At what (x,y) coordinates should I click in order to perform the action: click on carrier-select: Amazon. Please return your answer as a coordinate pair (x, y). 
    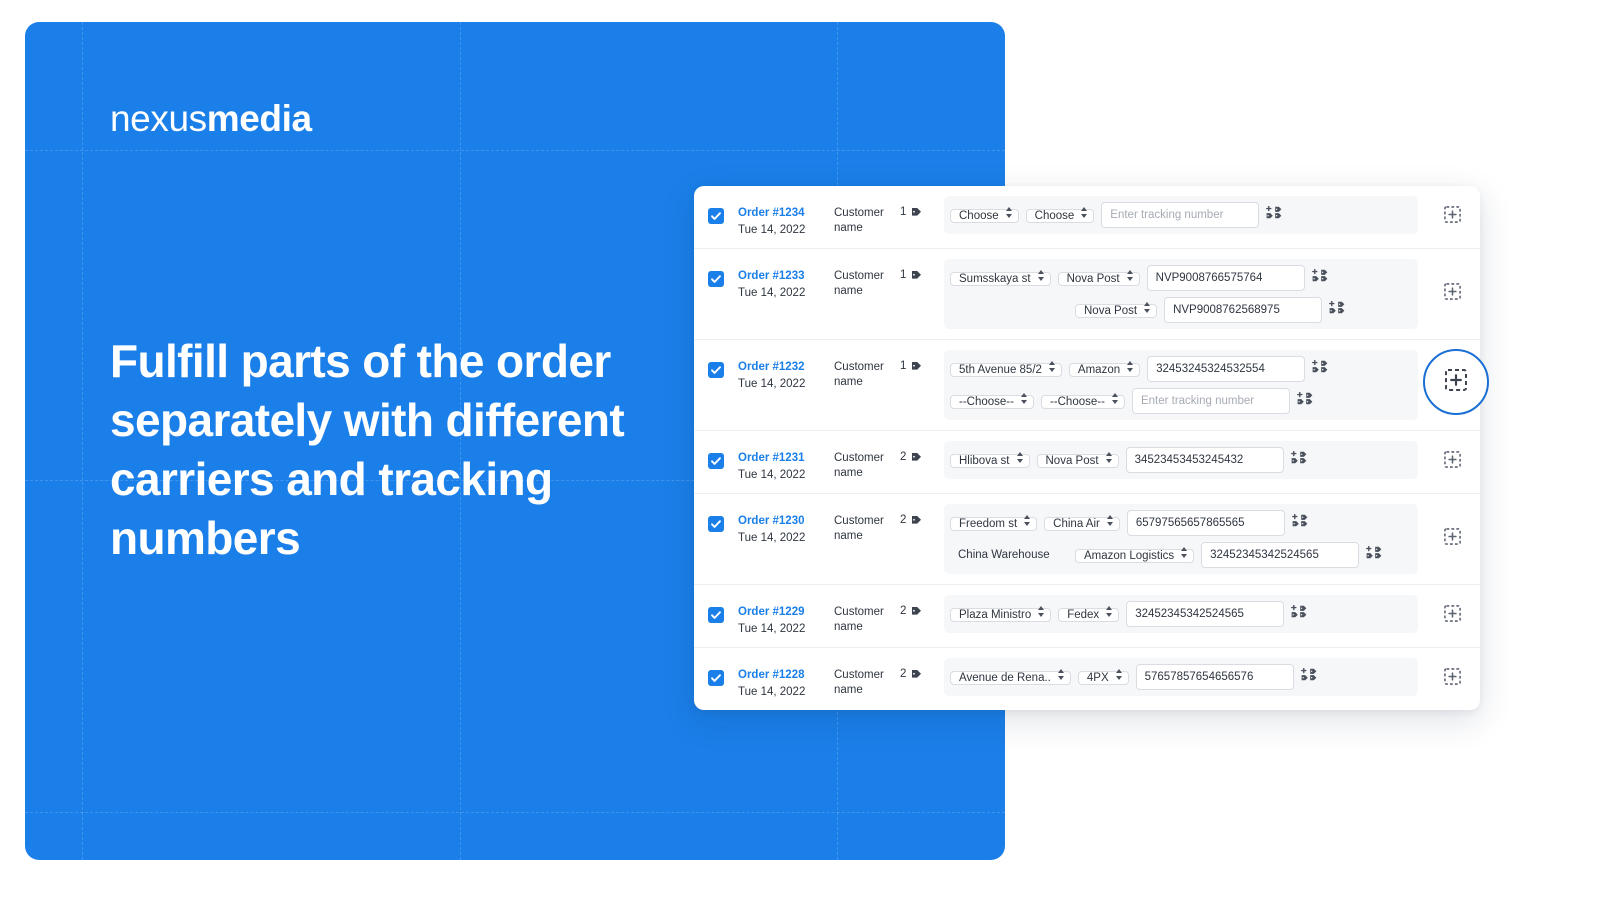
    Looking at the image, I should click on (1104, 370).